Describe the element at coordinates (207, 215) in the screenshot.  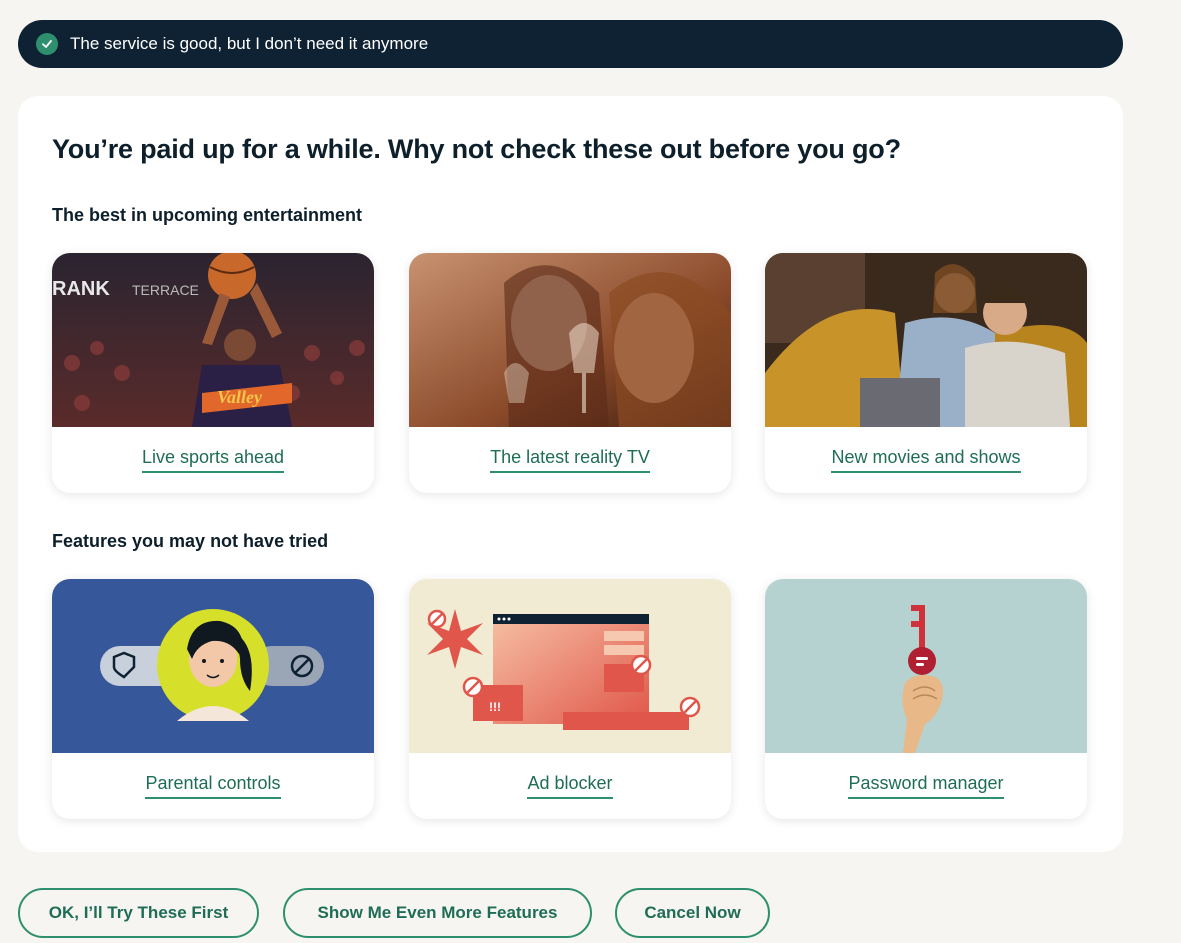
I see `entertainment-section-title: The best in upcoming entertainment` at that location.